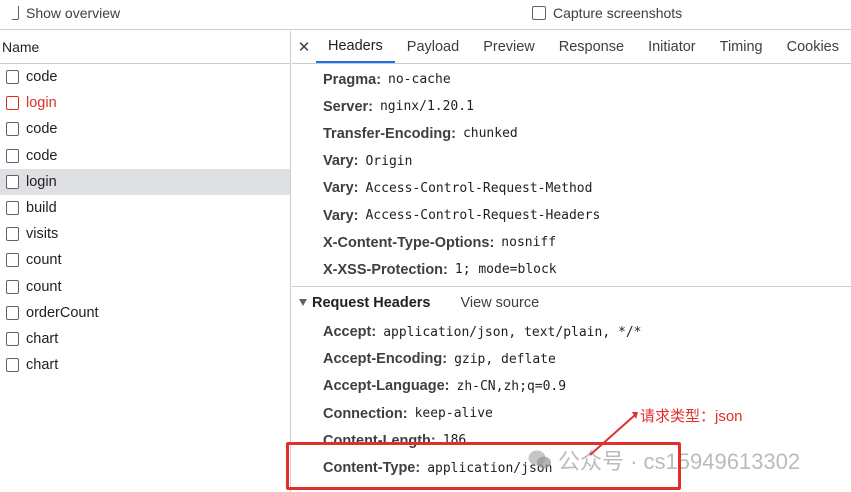 Image resolution: width=851 pixels, height=492 pixels. Describe the element at coordinates (352, 79) in the screenshot. I see `header-name: Pragma:` at that location.